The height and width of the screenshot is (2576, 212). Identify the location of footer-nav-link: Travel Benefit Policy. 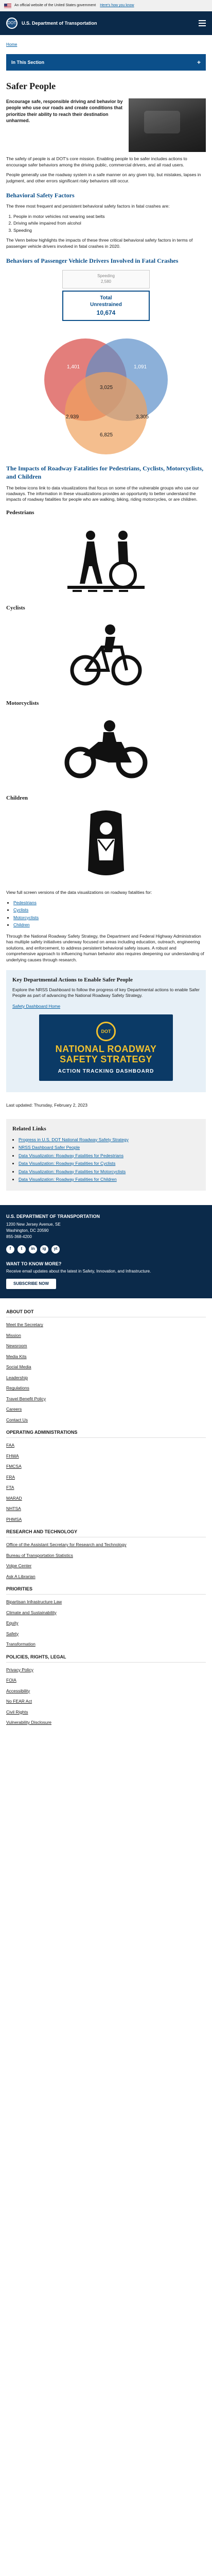
(106, 1399).